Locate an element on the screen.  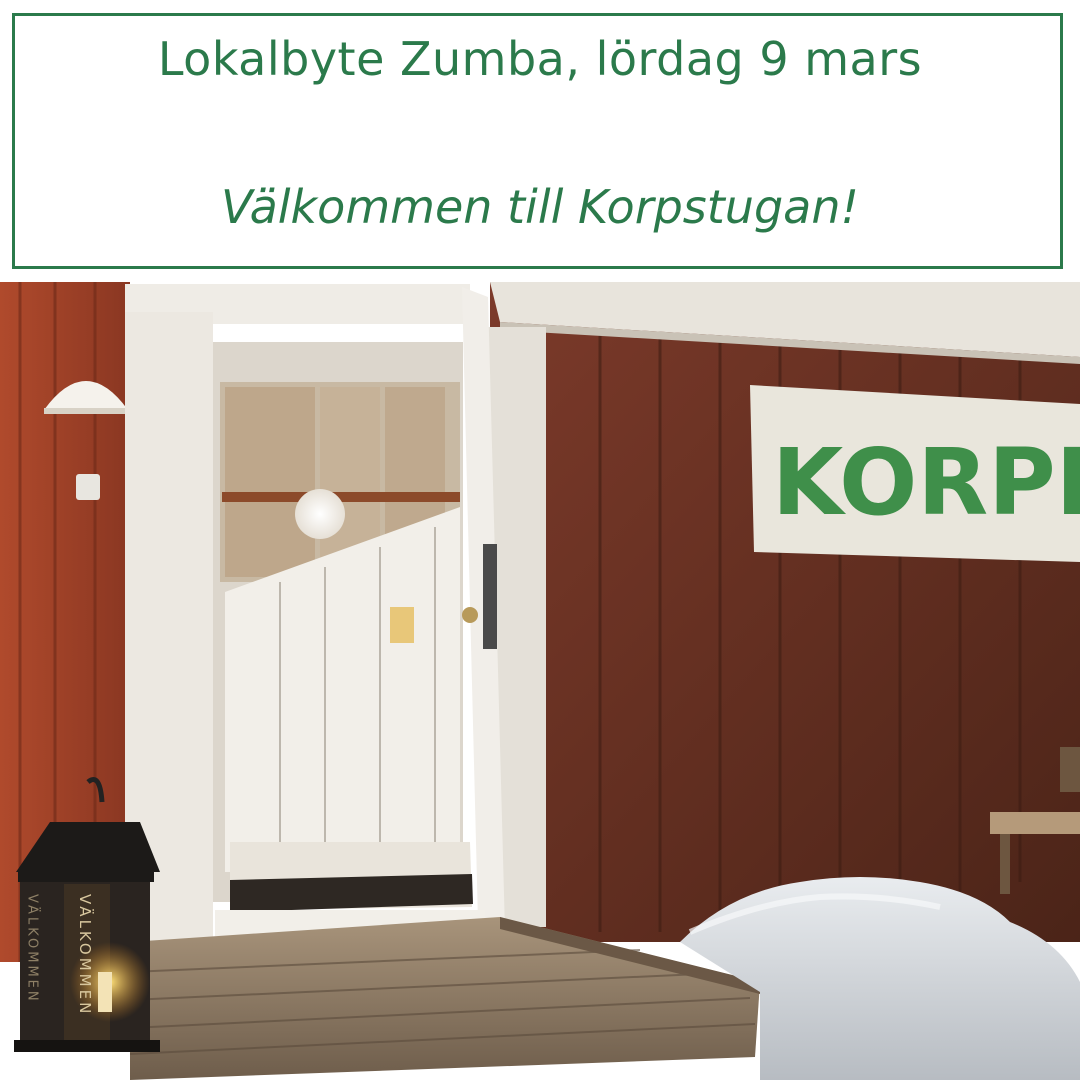
lantern-front-text: VÄLKOMMEN is located at coordinates (85, 955).